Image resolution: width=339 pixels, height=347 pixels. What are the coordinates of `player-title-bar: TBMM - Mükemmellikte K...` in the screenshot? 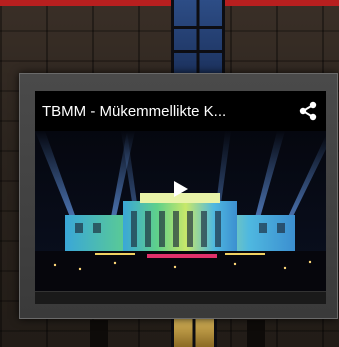 It's located at (180, 111).